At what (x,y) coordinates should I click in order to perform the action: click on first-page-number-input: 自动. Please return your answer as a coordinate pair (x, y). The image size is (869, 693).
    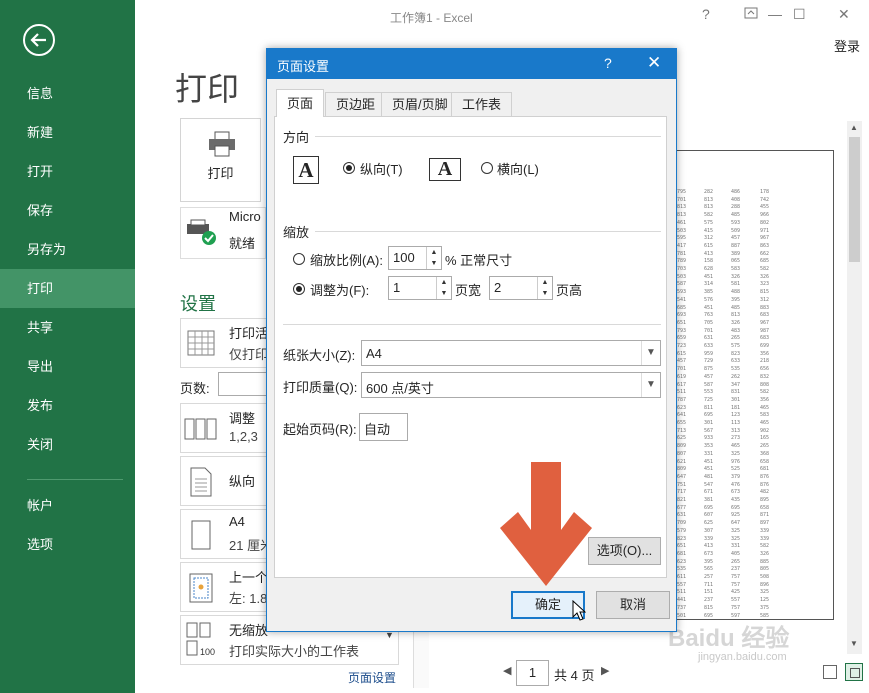
    Looking at the image, I should click on (383, 427).